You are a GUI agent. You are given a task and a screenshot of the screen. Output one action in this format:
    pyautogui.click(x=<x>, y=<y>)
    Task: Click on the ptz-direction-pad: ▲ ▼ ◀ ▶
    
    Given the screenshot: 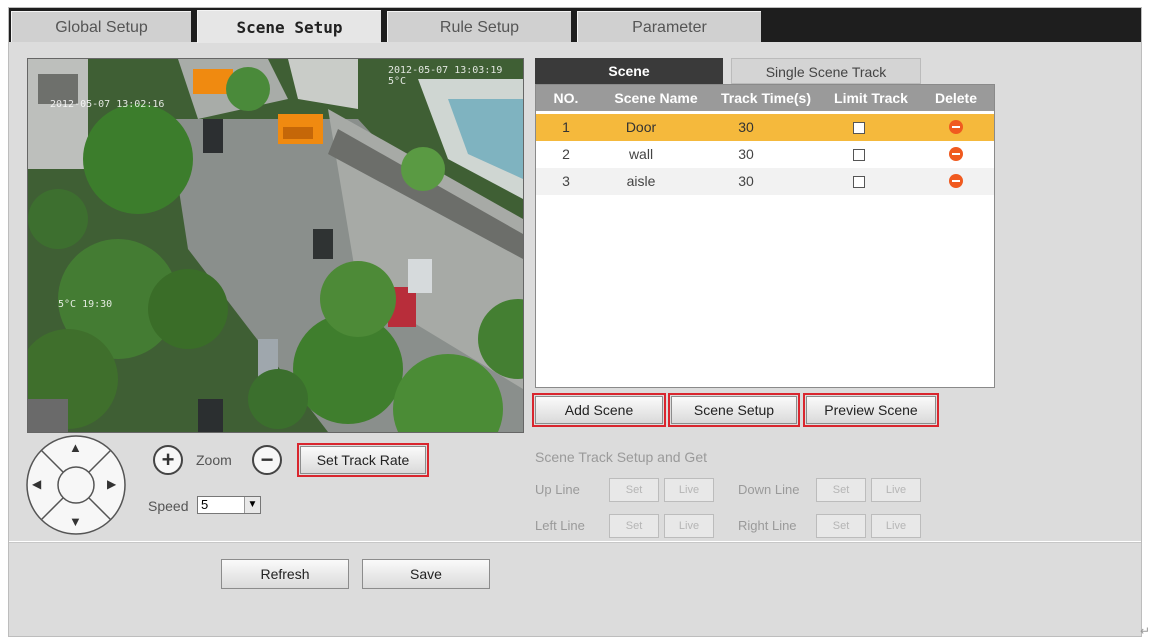 What is the action you would take?
    pyautogui.click(x=76, y=485)
    